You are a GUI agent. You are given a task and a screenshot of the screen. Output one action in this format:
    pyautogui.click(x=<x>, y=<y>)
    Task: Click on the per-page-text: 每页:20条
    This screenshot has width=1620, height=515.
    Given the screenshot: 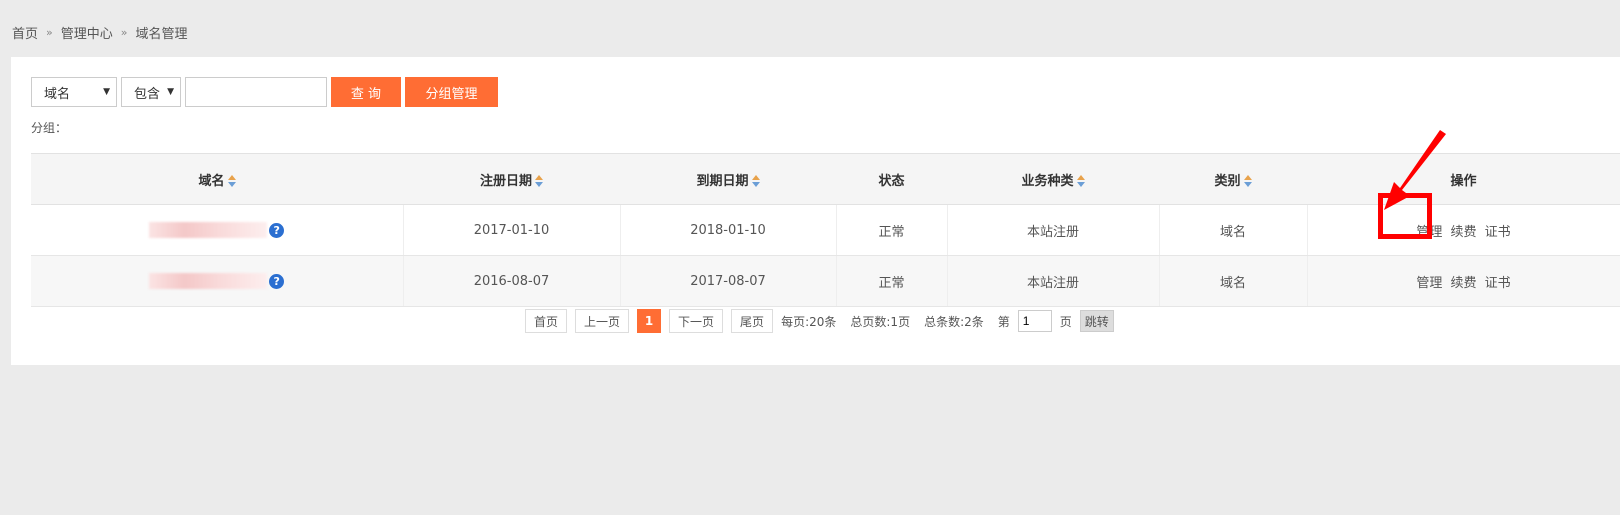 What is the action you would take?
    pyautogui.click(x=809, y=321)
    